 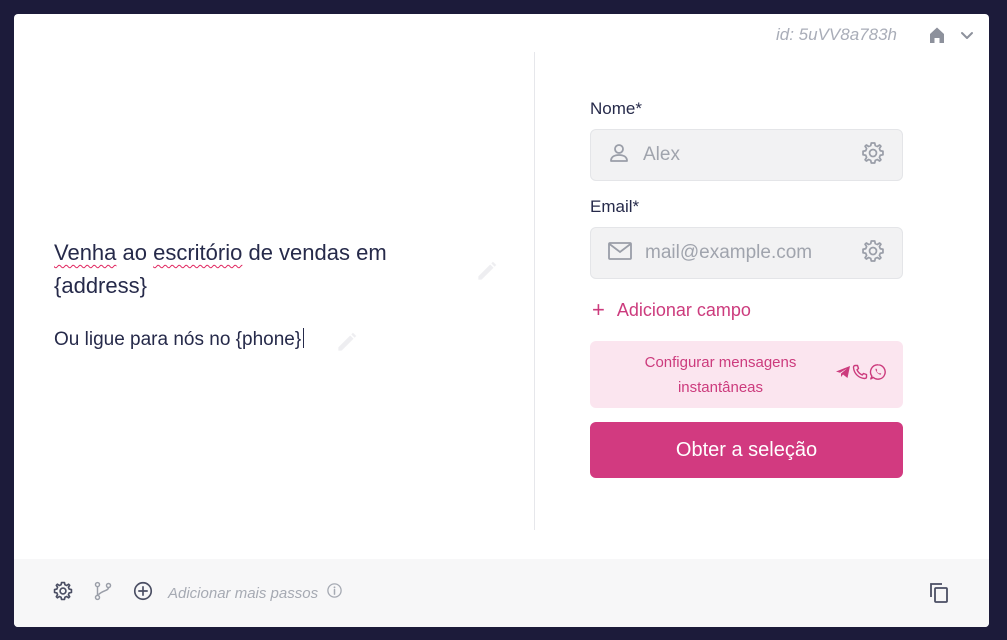 What do you see at coordinates (746, 450) in the screenshot?
I see `submit-button: Obter a seleção` at bounding box center [746, 450].